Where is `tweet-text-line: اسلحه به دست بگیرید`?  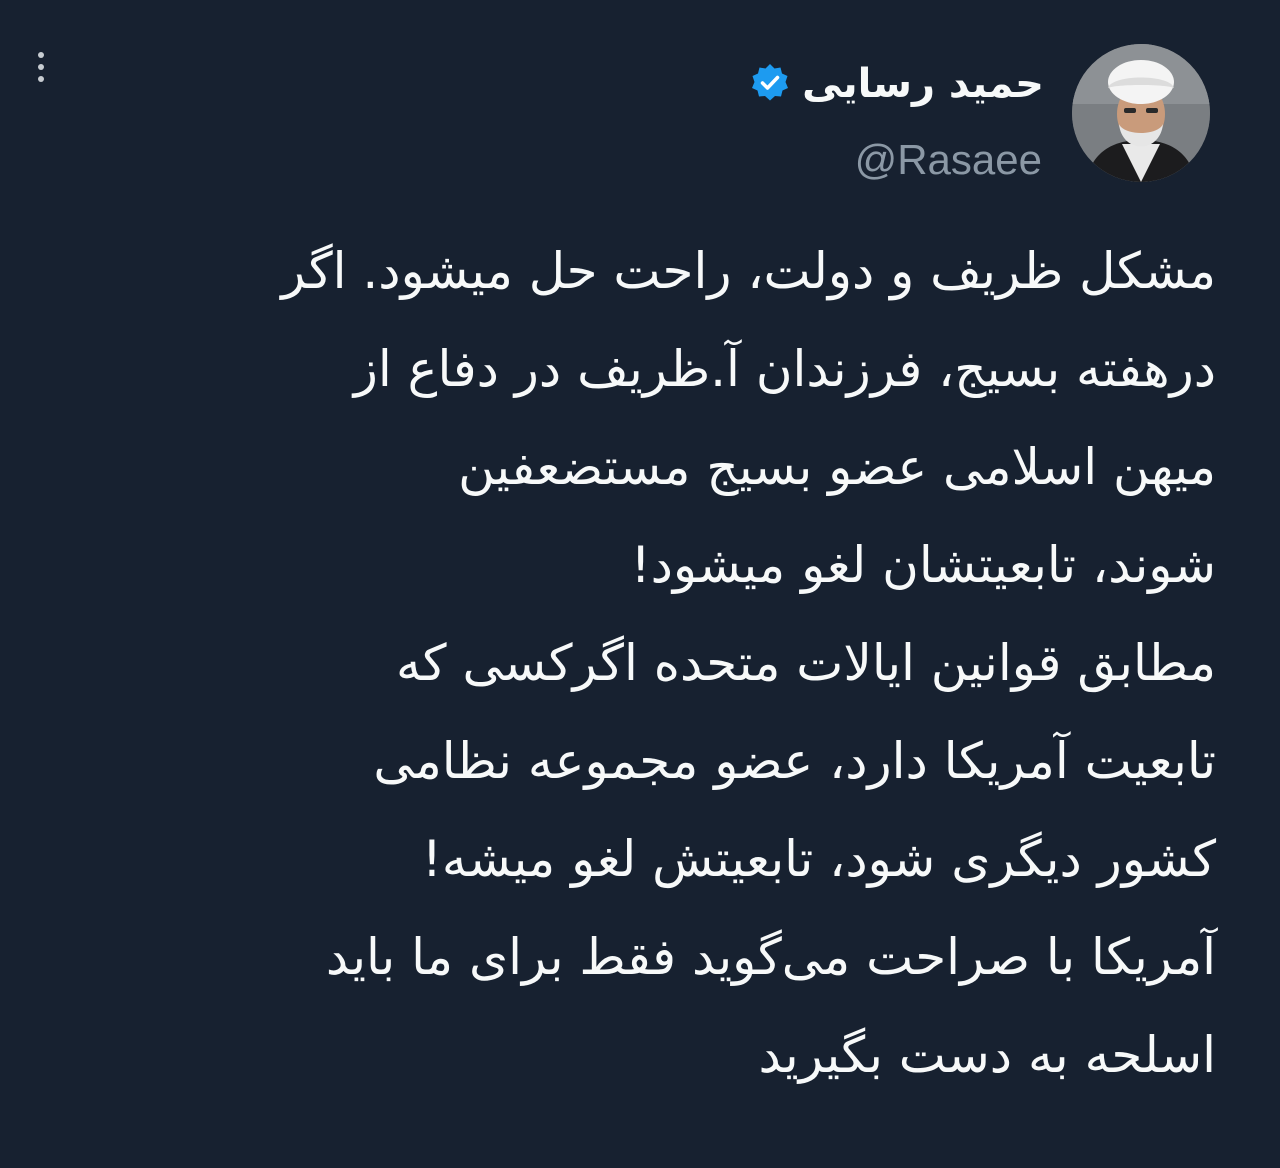 tweet-text-line: اسلحه به دست بگیرید is located at coordinates (987, 1055).